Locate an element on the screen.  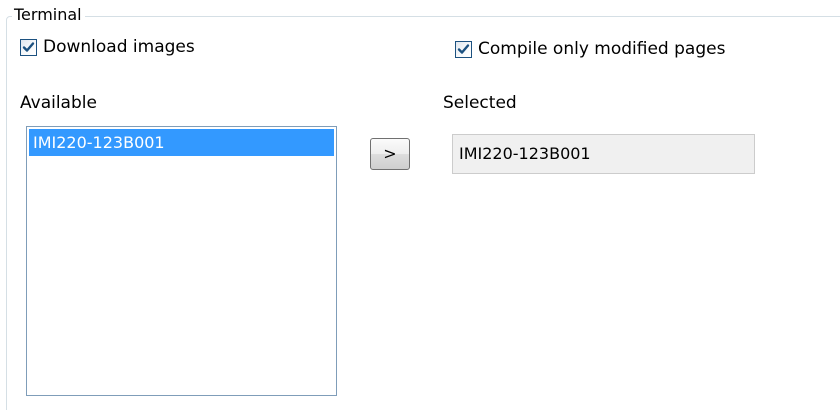
list-item: IMI220-123B001 is located at coordinates (181, 142).